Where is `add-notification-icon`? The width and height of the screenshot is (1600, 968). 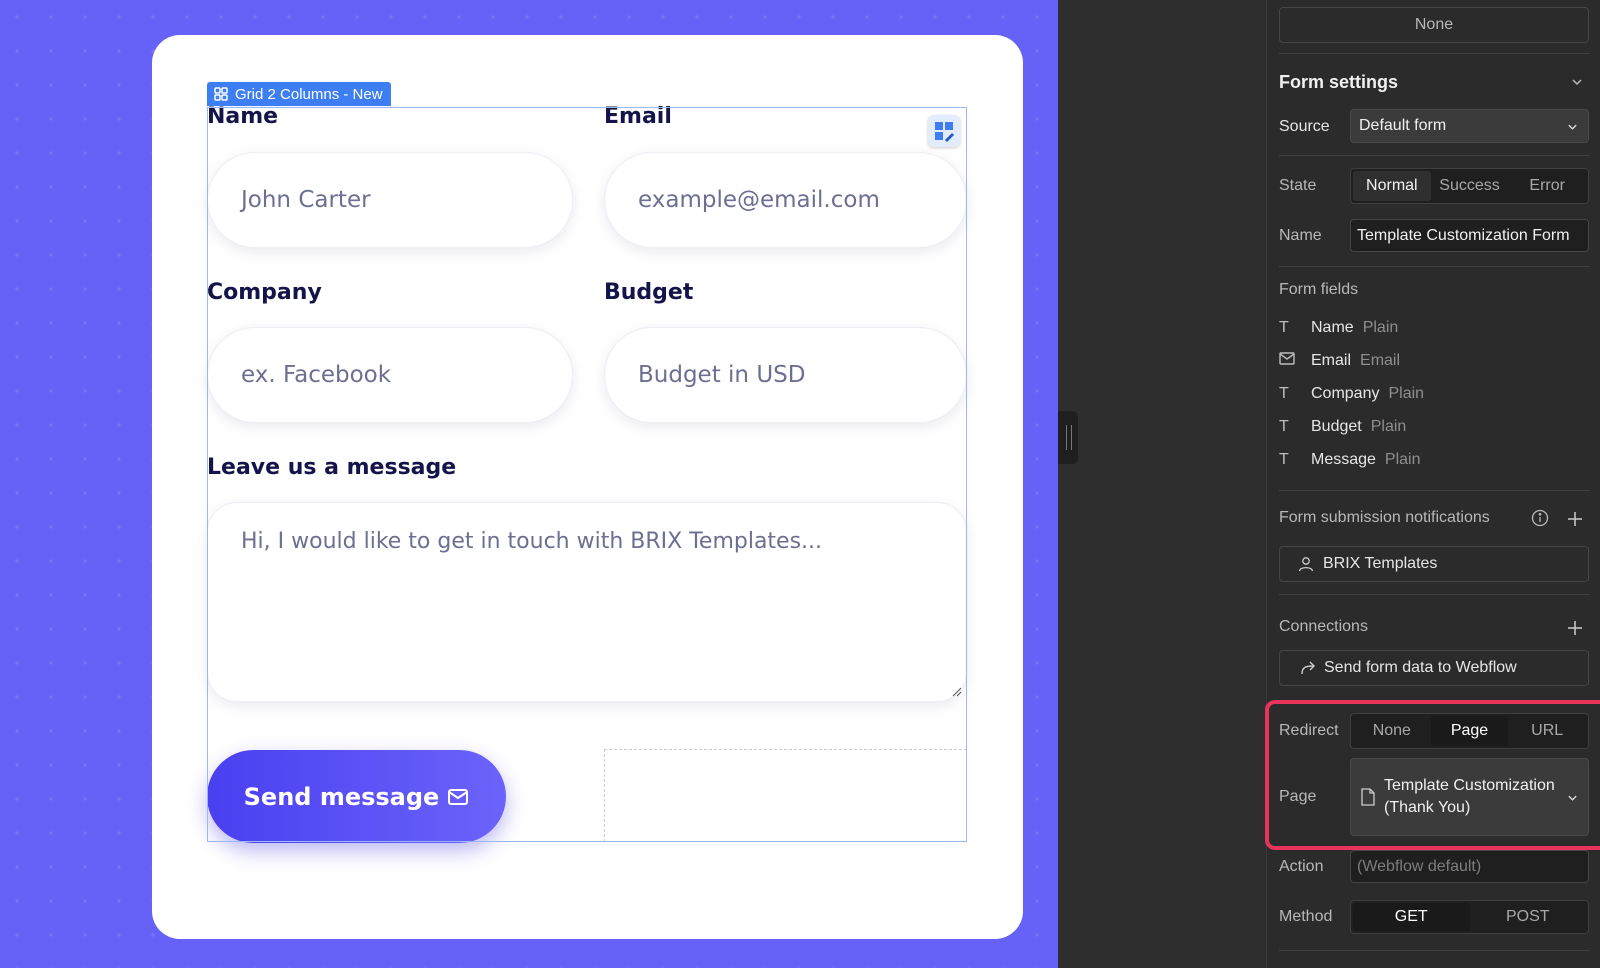 add-notification-icon is located at coordinates (1575, 519).